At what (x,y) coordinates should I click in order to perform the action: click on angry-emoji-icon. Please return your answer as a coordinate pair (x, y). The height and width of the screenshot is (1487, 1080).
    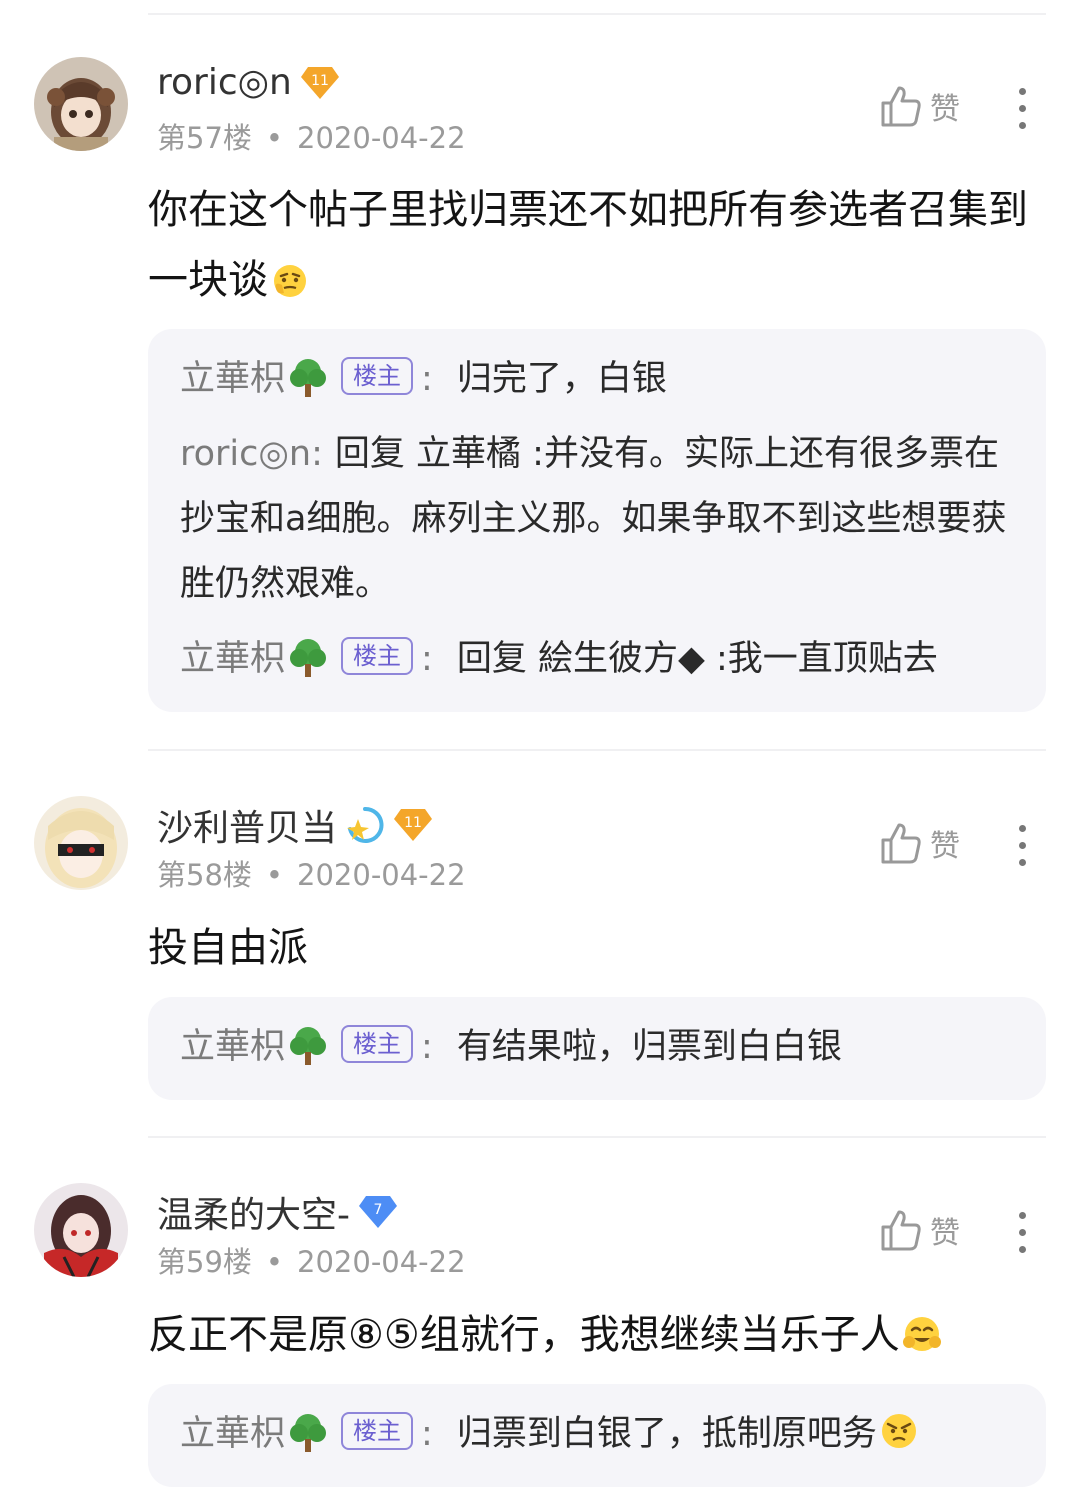
    Looking at the image, I should click on (898, 1431).